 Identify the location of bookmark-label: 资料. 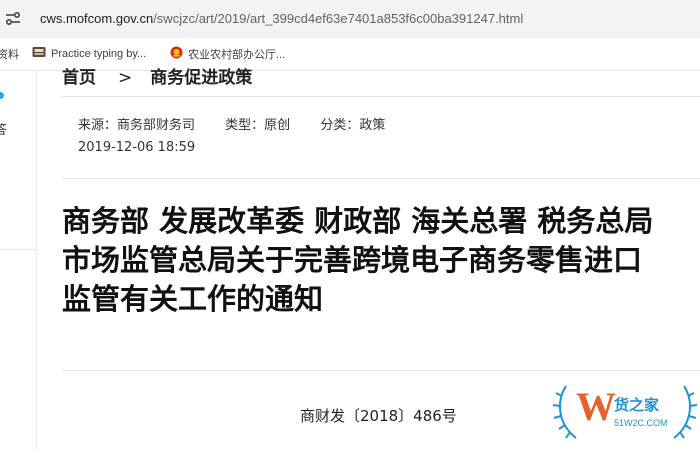
(9, 55).